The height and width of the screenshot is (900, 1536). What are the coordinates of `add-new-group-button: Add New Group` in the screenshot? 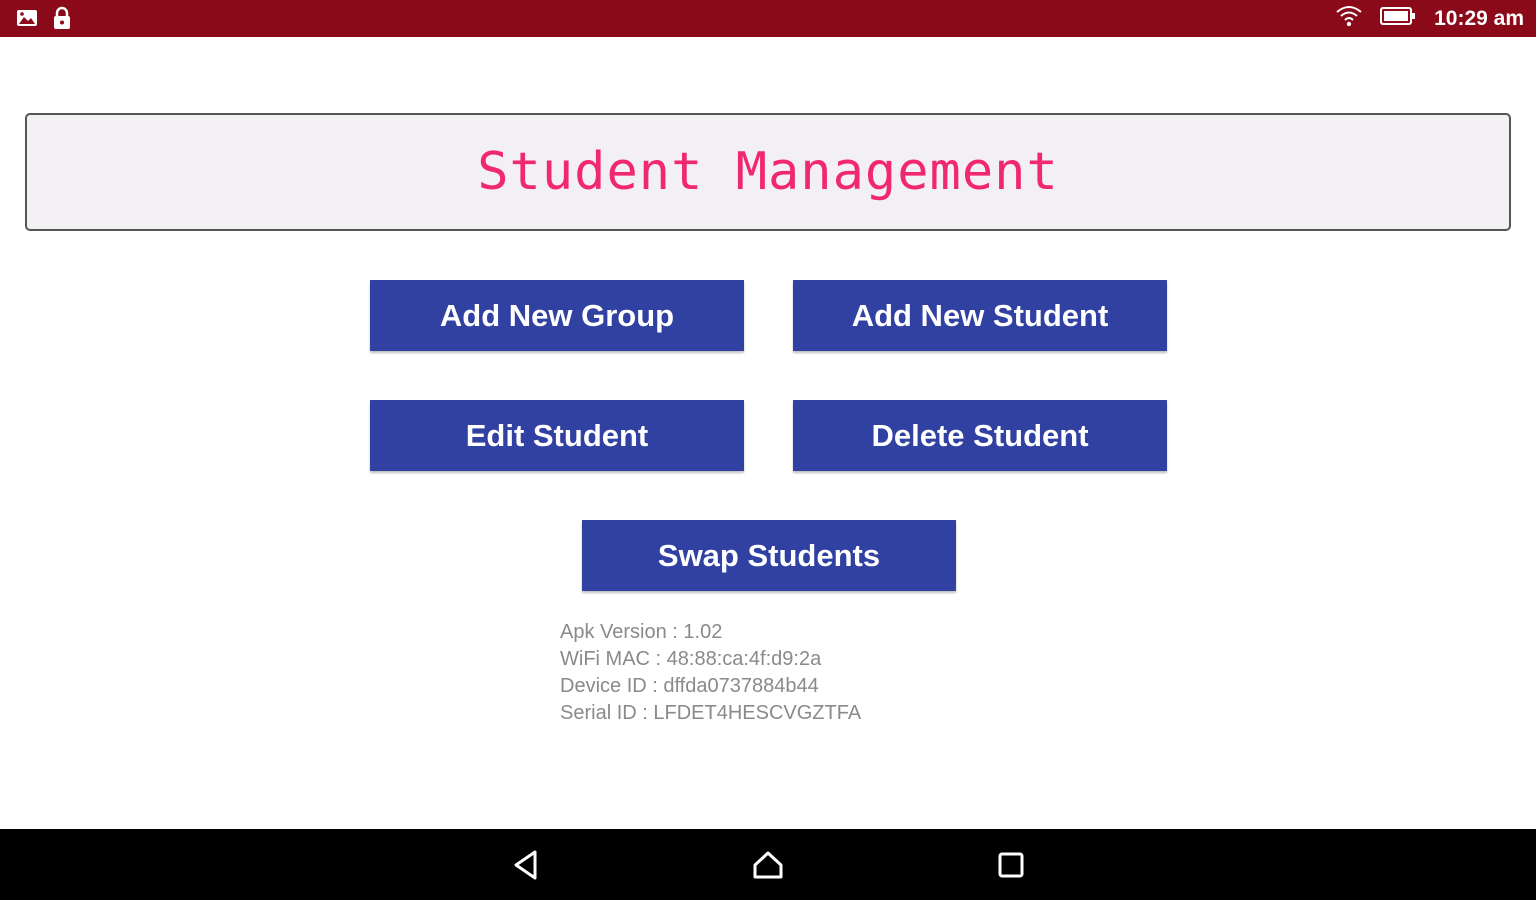 It's located at (557, 315).